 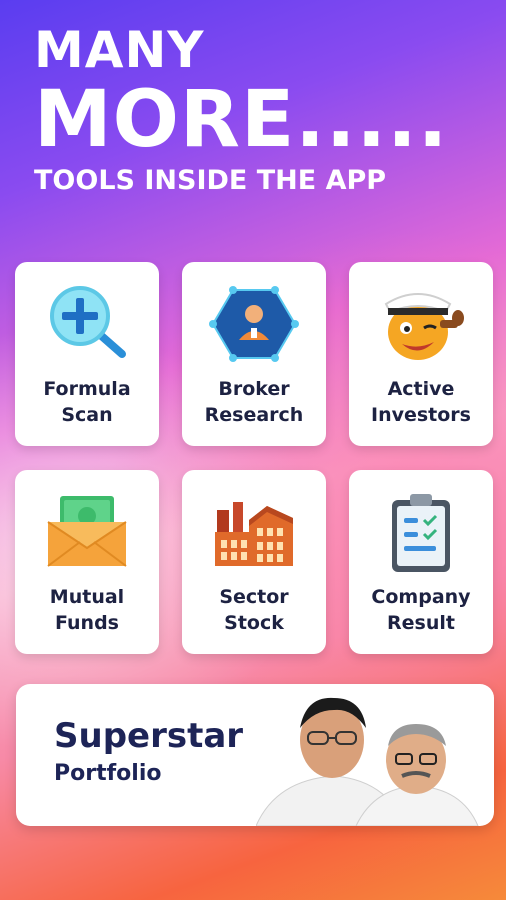 I want to click on tool-label: Company Result, so click(x=420, y=610).